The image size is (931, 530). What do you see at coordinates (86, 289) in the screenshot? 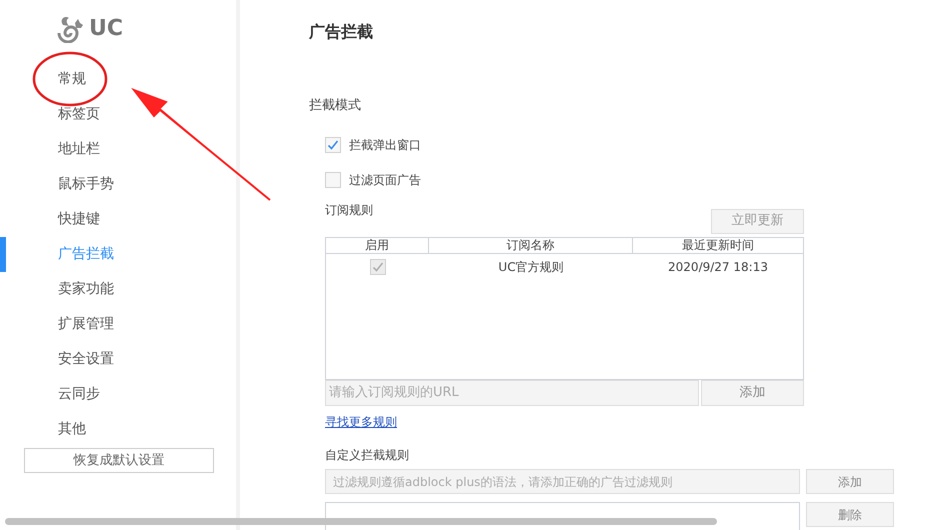
I see `sidebar-item: 卖家功能` at bounding box center [86, 289].